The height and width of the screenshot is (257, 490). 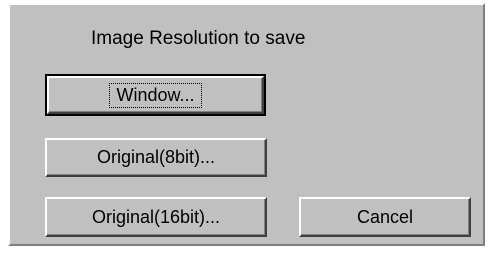 I want to click on cancel-button-label: Cancel, so click(x=385, y=216).